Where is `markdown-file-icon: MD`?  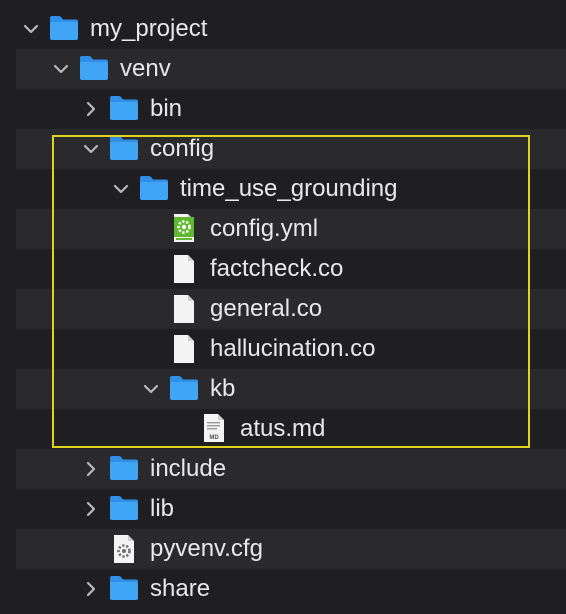 markdown-file-icon: MD is located at coordinates (214, 428).